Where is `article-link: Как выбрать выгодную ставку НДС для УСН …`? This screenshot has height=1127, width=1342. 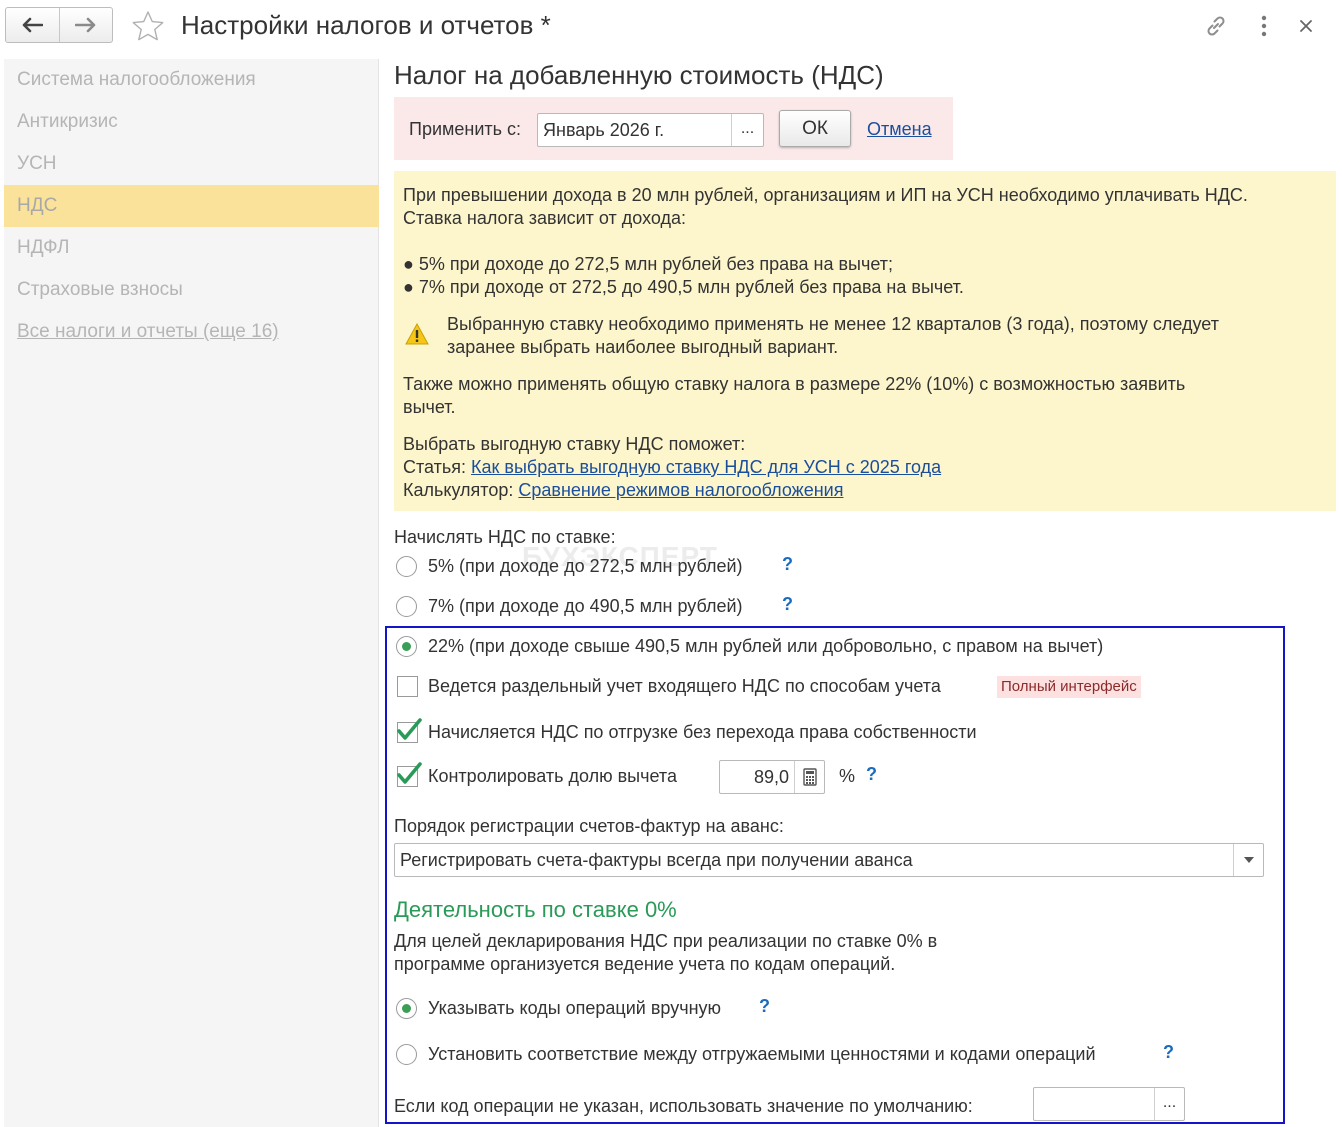
article-link: Как выбрать выгодную ставку НДС для УСН … is located at coordinates (706, 467).